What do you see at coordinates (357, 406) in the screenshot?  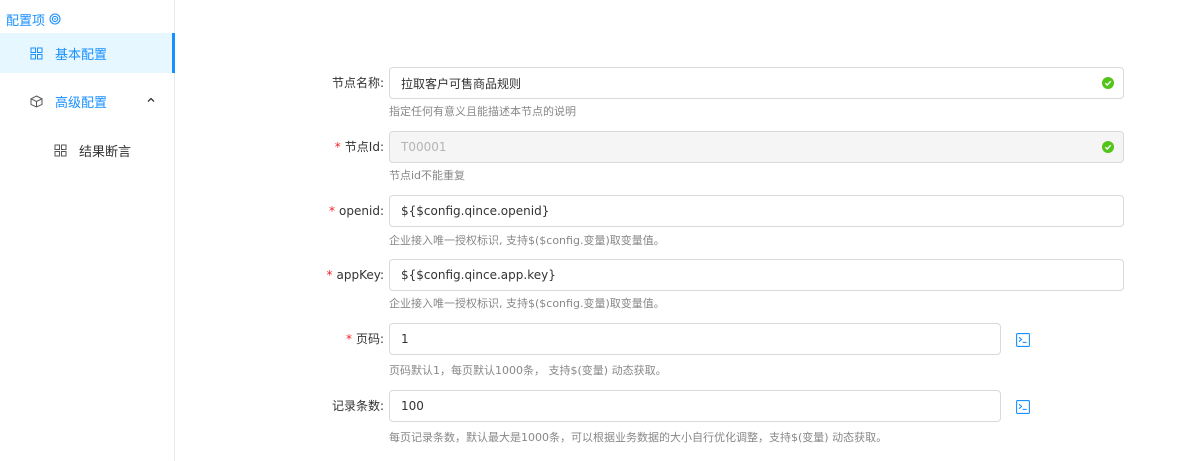 I see `record-count-label: 记录条数:` at bounding box center [357, 406].